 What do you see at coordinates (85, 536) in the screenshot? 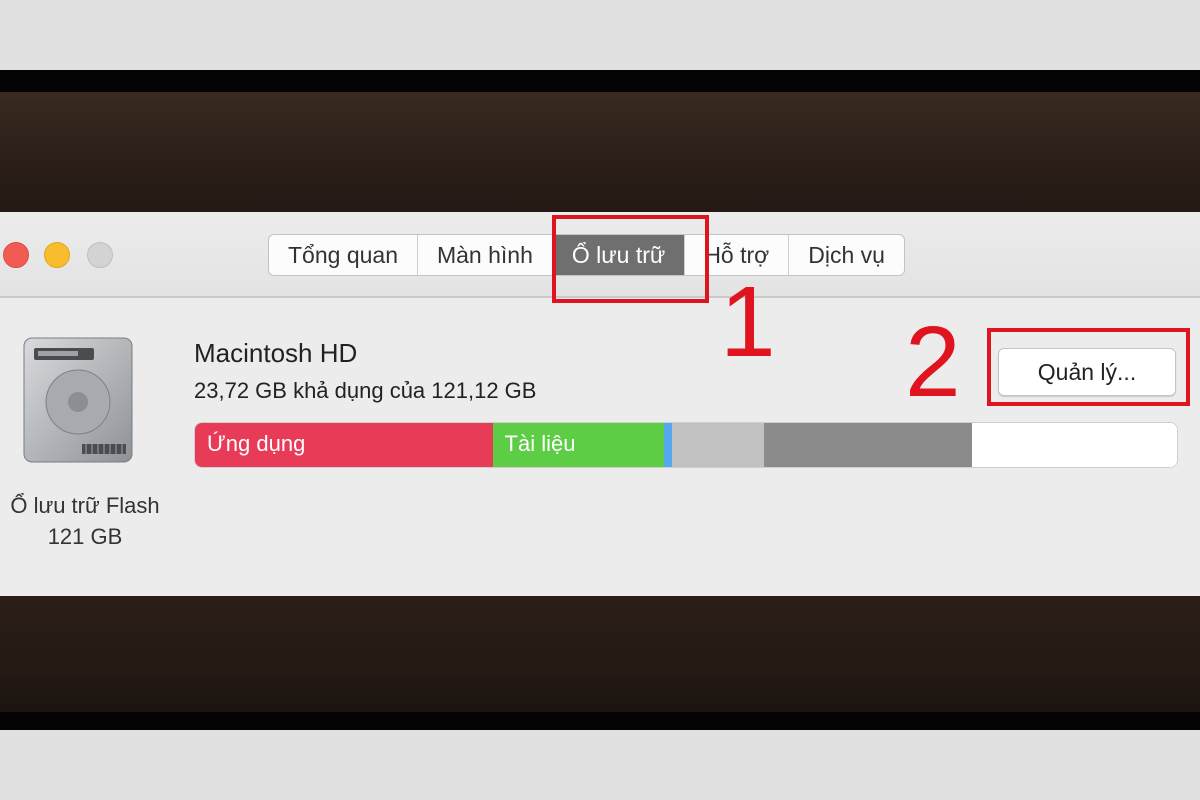
I see `disk-label-size: 121 GB` at bounding box center [85, 536].